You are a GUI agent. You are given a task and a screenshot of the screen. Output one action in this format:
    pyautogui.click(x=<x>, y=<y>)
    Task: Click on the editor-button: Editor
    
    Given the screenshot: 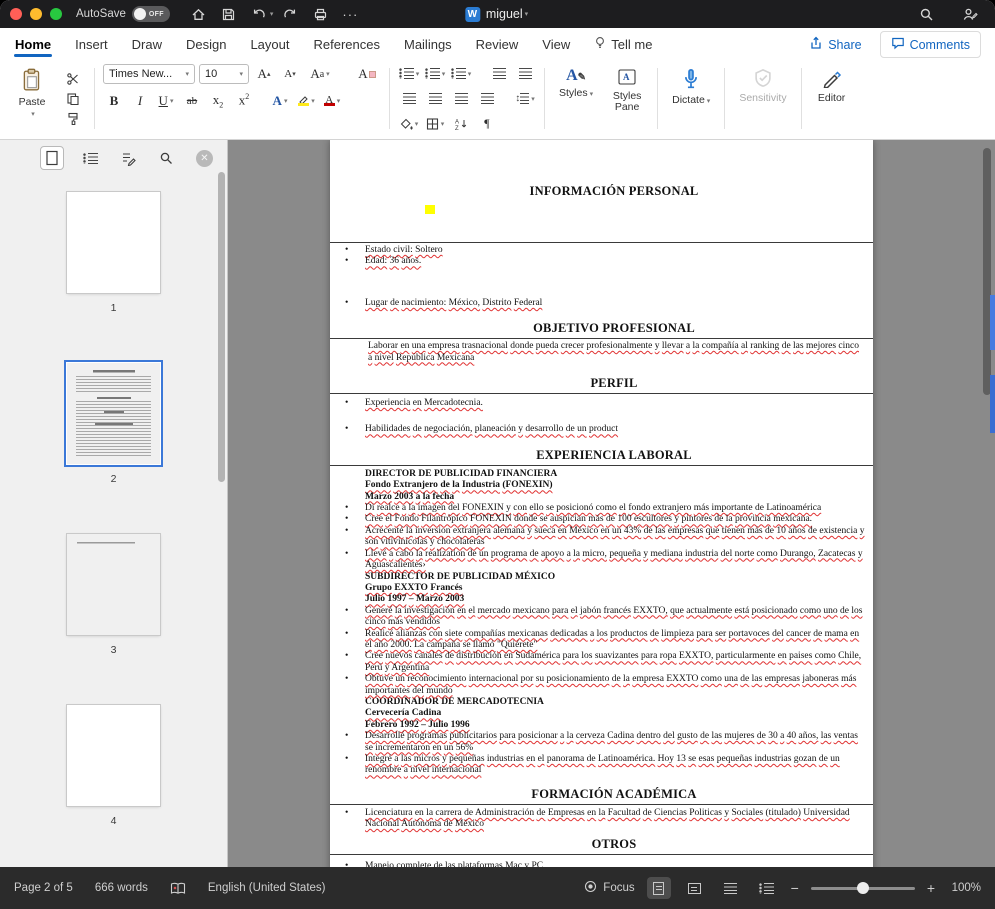 What is the action you would take?
    pyautogui.click(x=832, y=98)
    